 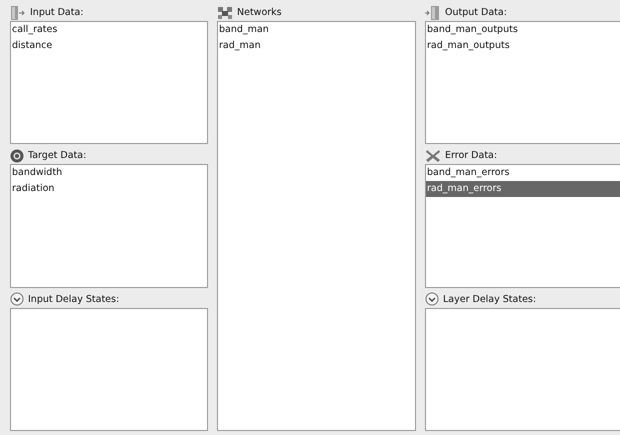 I want to click on list-item: distance, so click(x=109, y=46).